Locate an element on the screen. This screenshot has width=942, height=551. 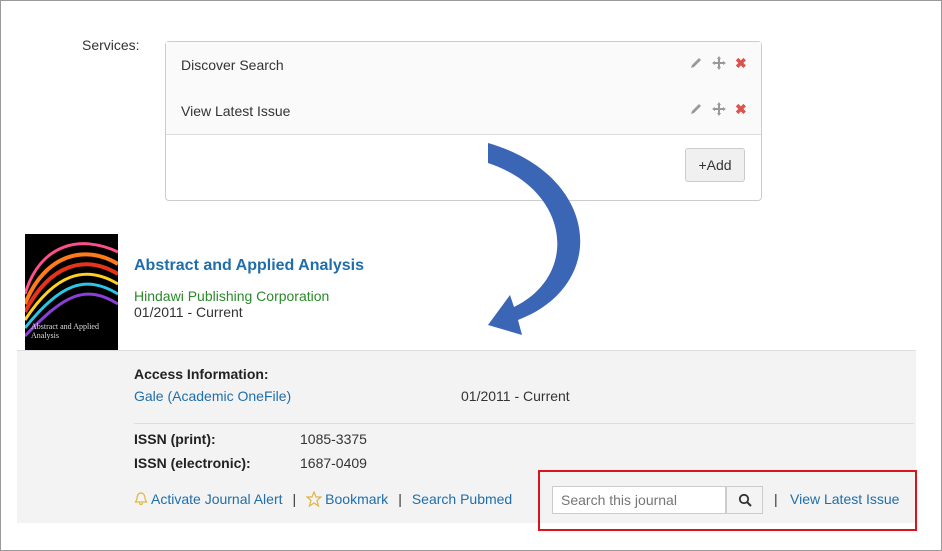
access-range: 01/2011 - Current is located at coordinates (515, 396).